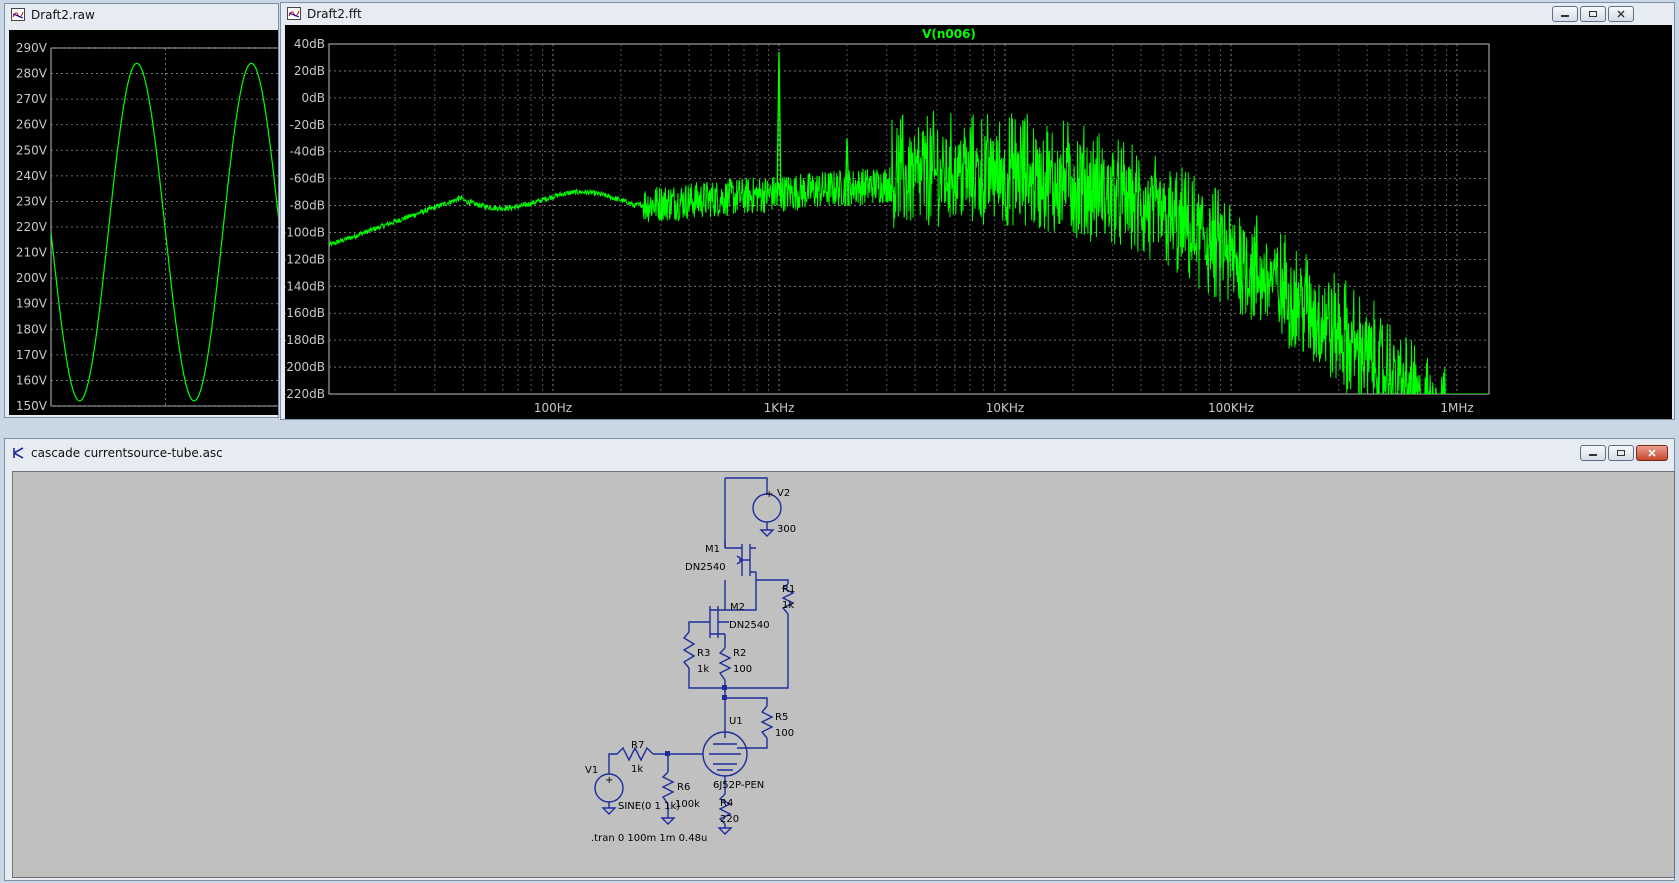 Image resolution: width=1679 pixels, height=883 pixels. Describe the element at coordinates (32, 380) in the screenshot. I see `raw-y-tick-label: 160V` at that location.